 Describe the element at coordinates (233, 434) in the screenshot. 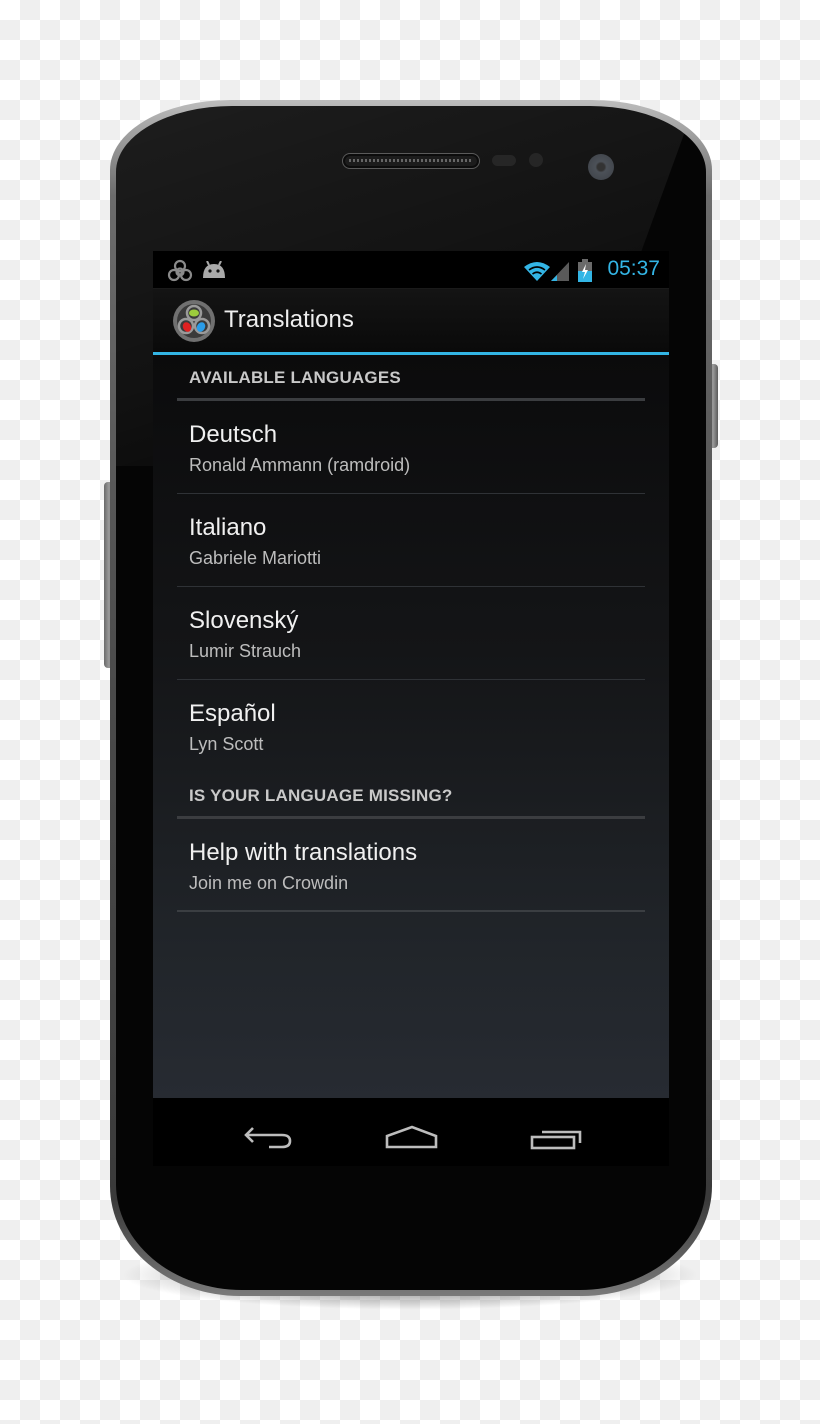

I see `list-item-title: Deutsch` at that location.